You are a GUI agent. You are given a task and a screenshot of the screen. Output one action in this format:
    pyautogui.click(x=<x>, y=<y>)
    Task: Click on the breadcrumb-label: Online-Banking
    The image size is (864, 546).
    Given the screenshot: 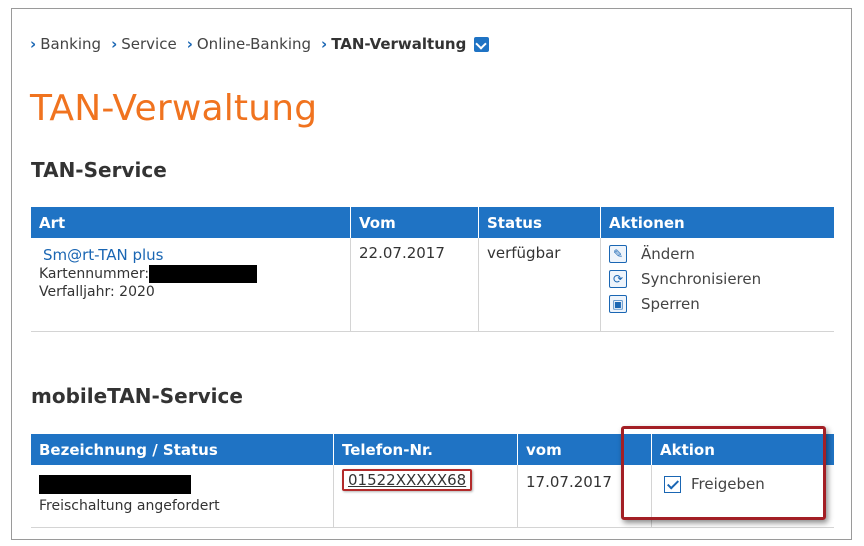 What is the action you would take?
    pyautogui.click(x=254, y=44)
    